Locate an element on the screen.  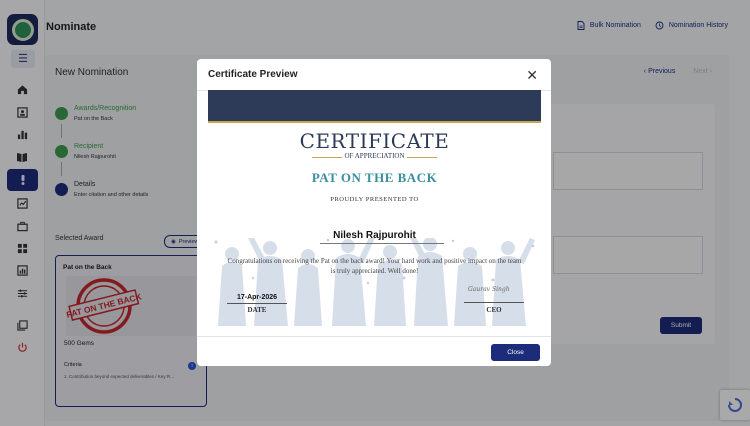
certificate-signer-label: CEO is located at coordinates (494, 310).